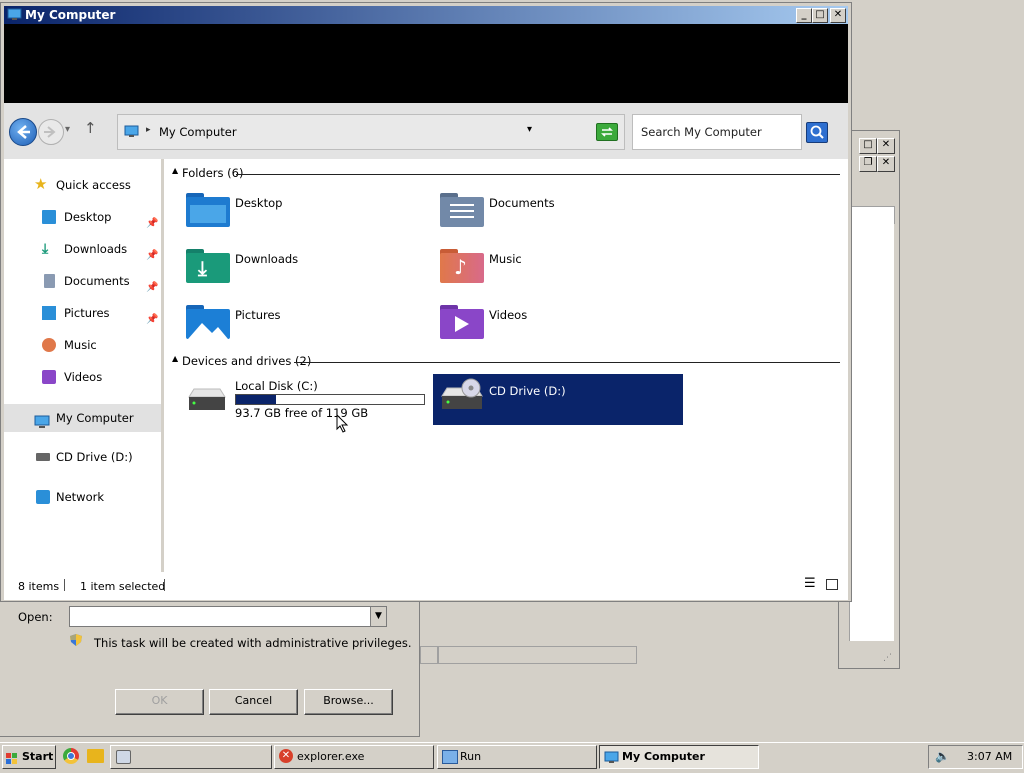 This screenshot has width=1024, height=773. What do you see at coordinates (868, 164) in the screenshot?
I see `restore-icon: ❐` at bounding box center [868, 164].